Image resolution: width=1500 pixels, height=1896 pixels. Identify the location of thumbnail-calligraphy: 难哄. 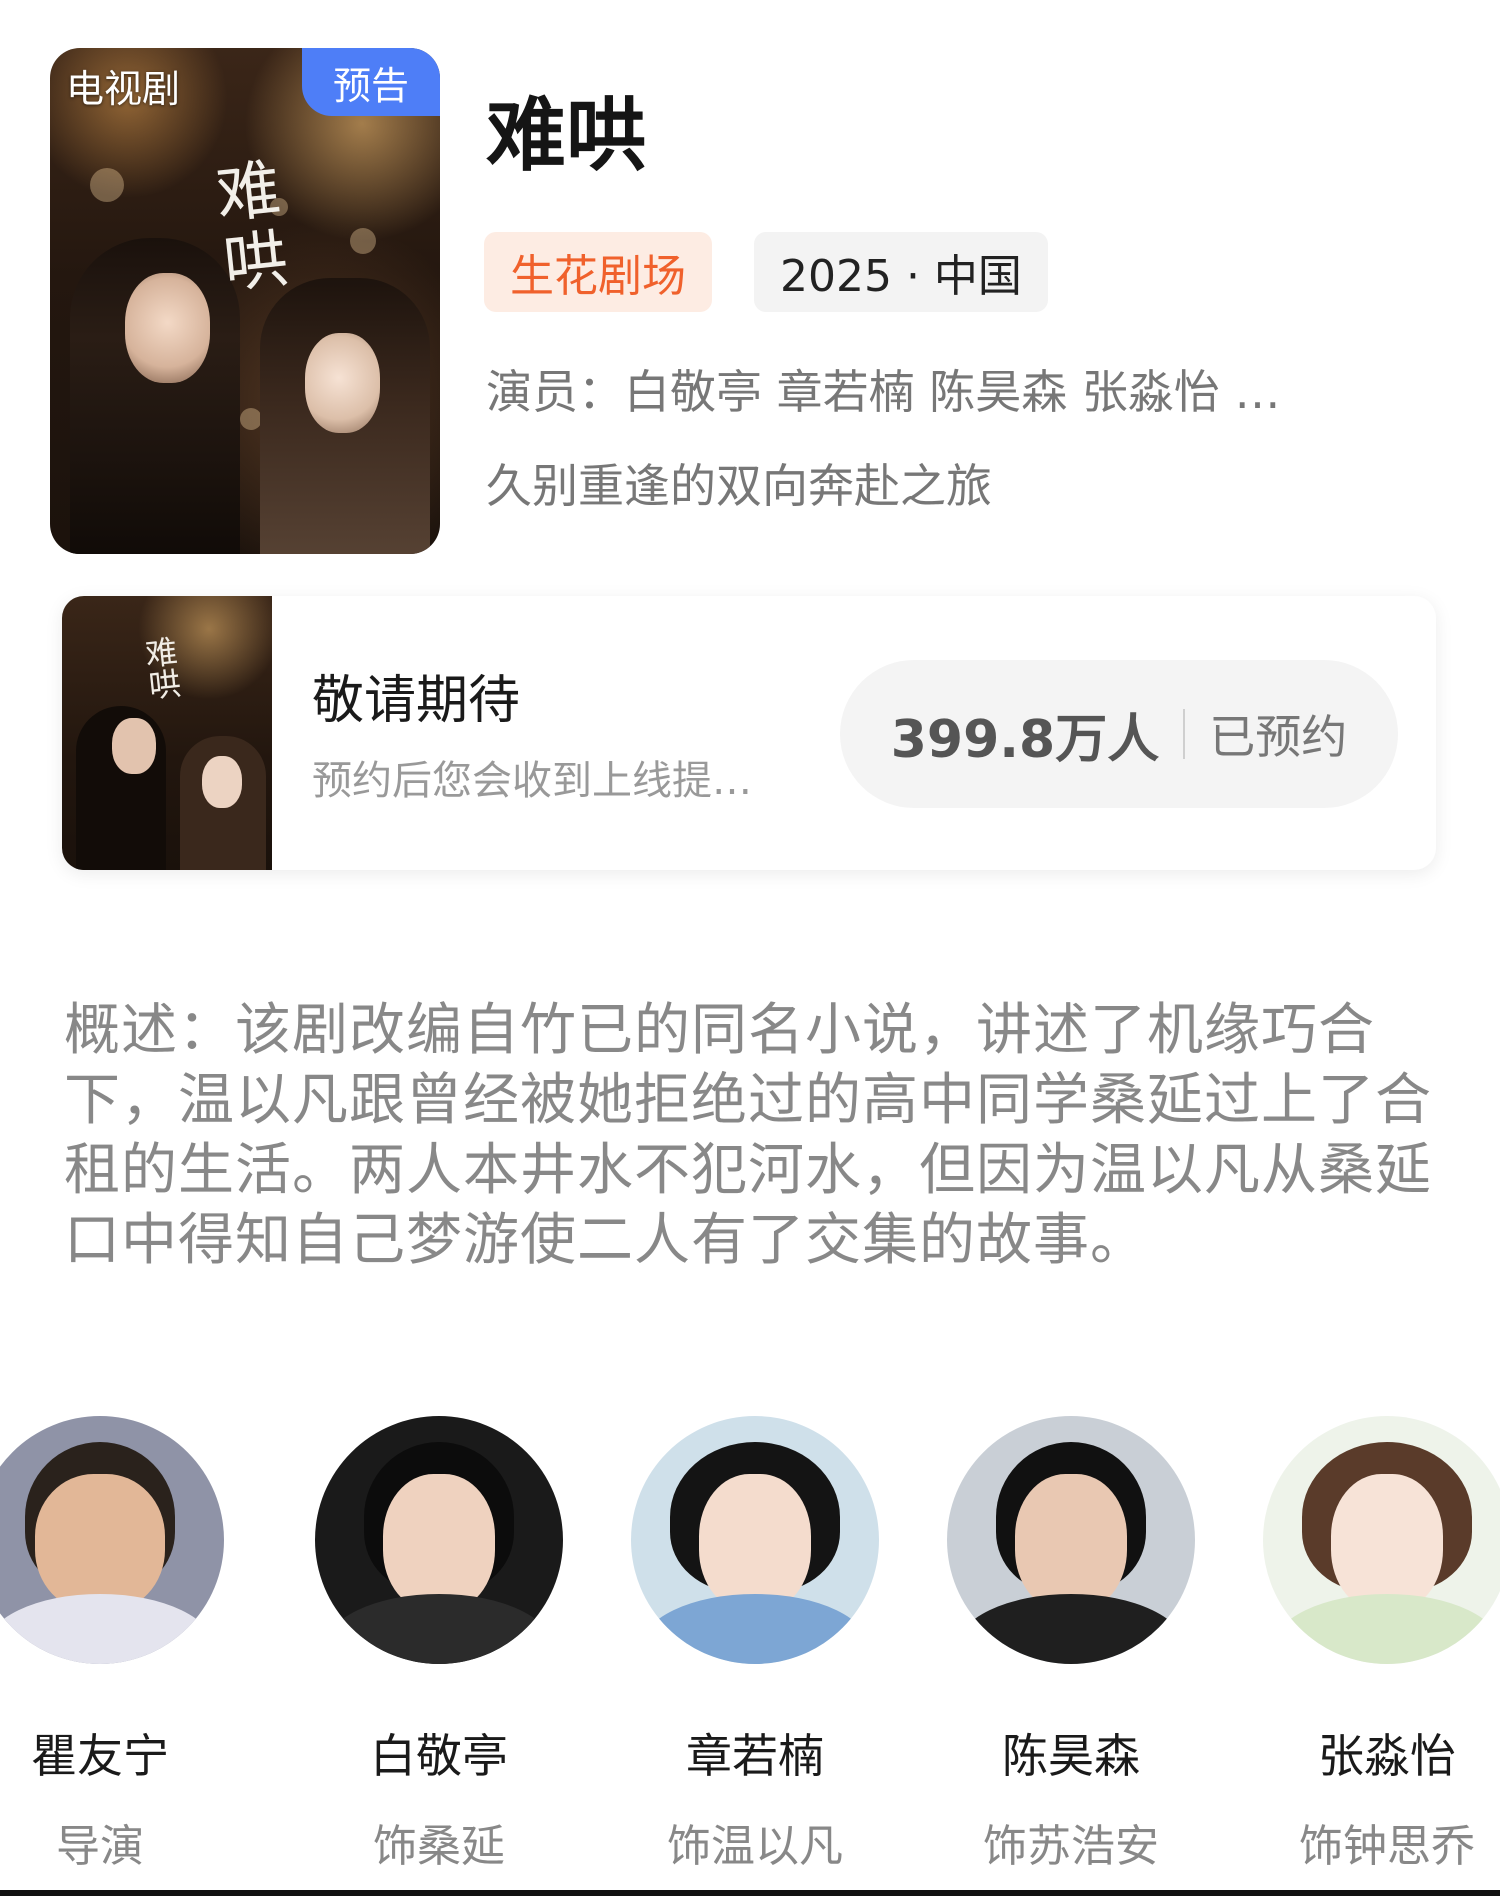
(161, 668).